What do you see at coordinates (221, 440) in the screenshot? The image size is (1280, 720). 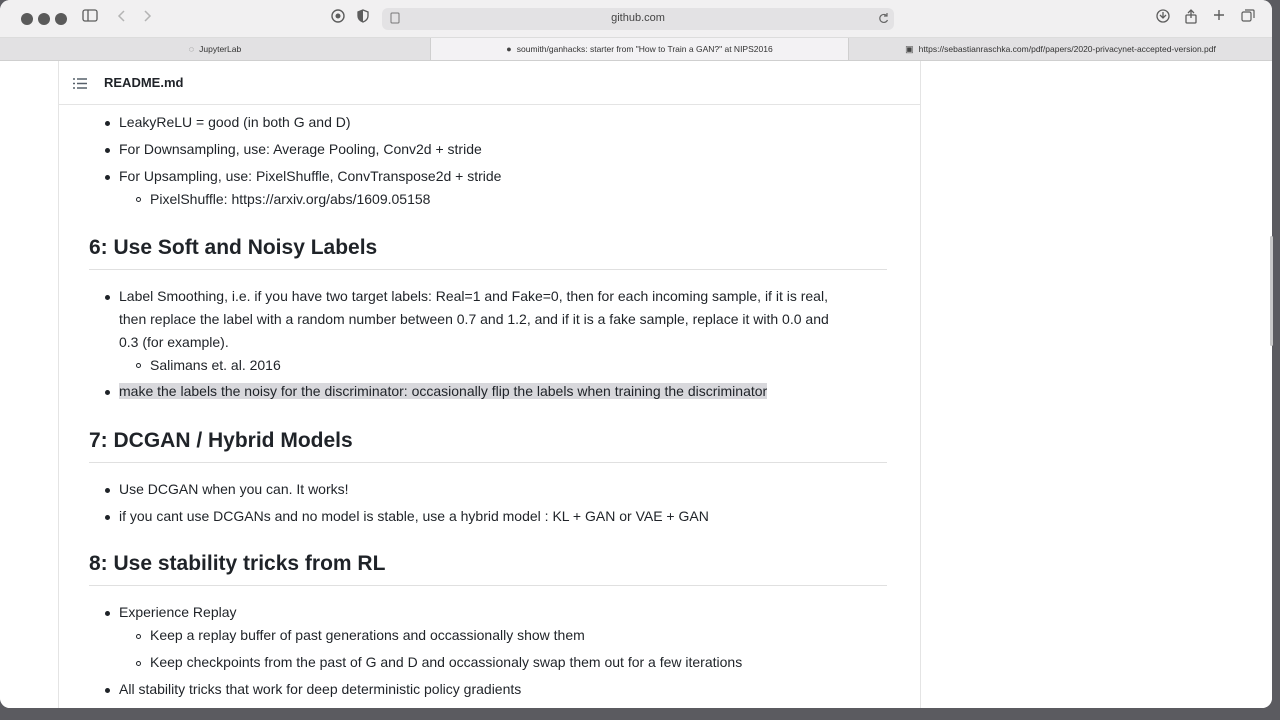 I see `section-heading-7: 7: DCGAN / Hybrid Models` at bounding box center [221, 440].